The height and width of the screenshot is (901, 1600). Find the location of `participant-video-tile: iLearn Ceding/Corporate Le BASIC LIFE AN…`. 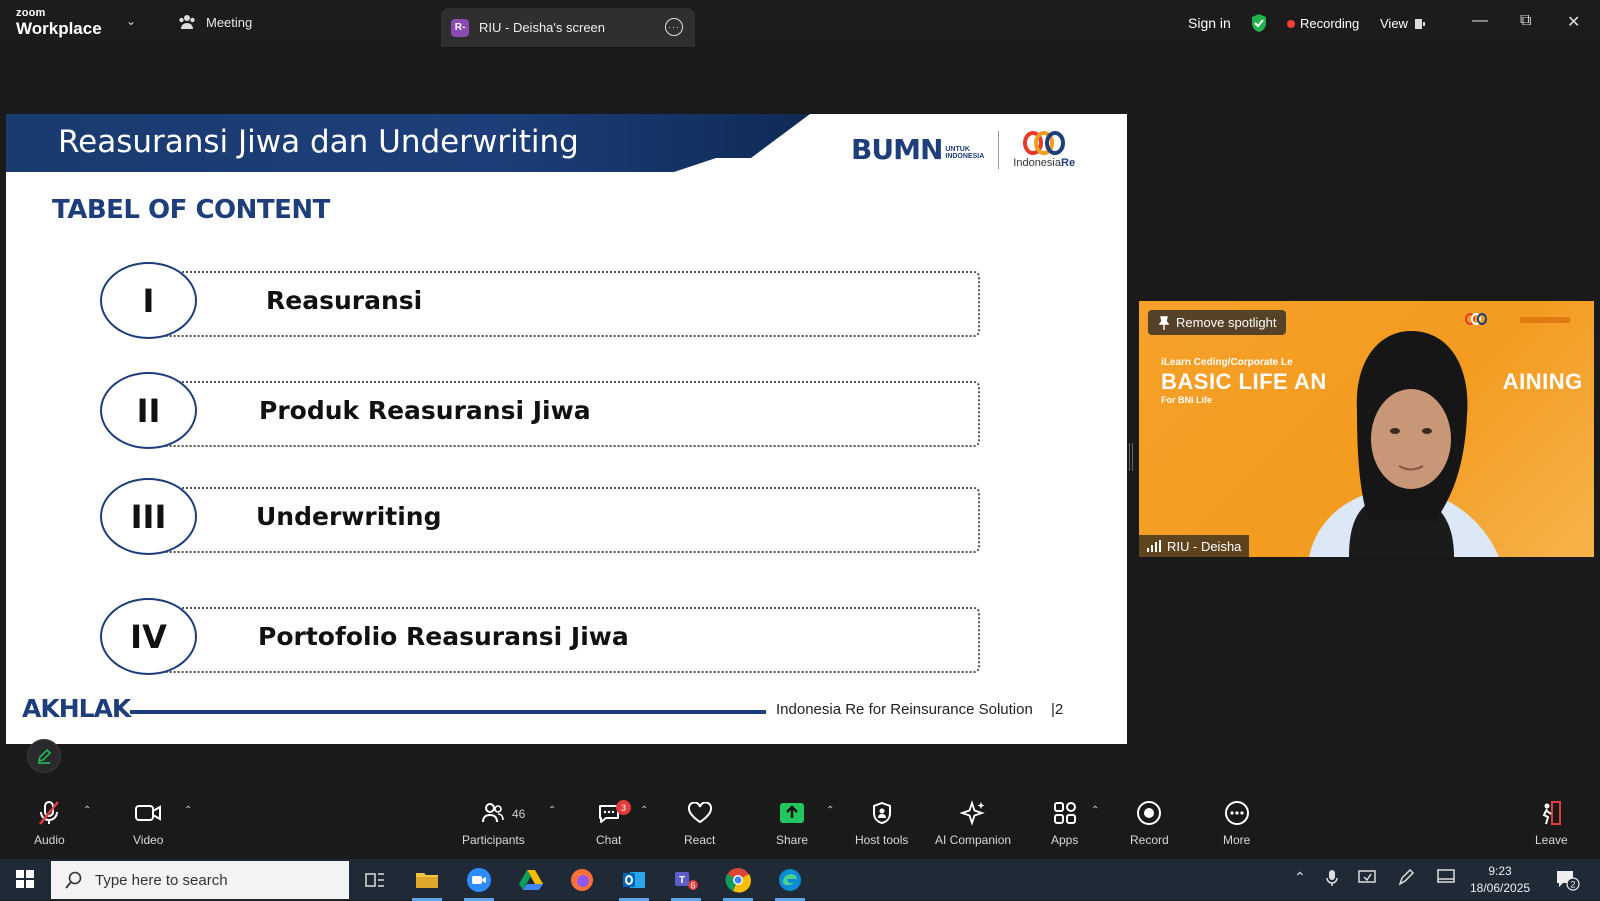

participant-video-tile: iLearn Ceding/Corporate Le BASIC LIFE AN… is located at coordinates (1366, 429).